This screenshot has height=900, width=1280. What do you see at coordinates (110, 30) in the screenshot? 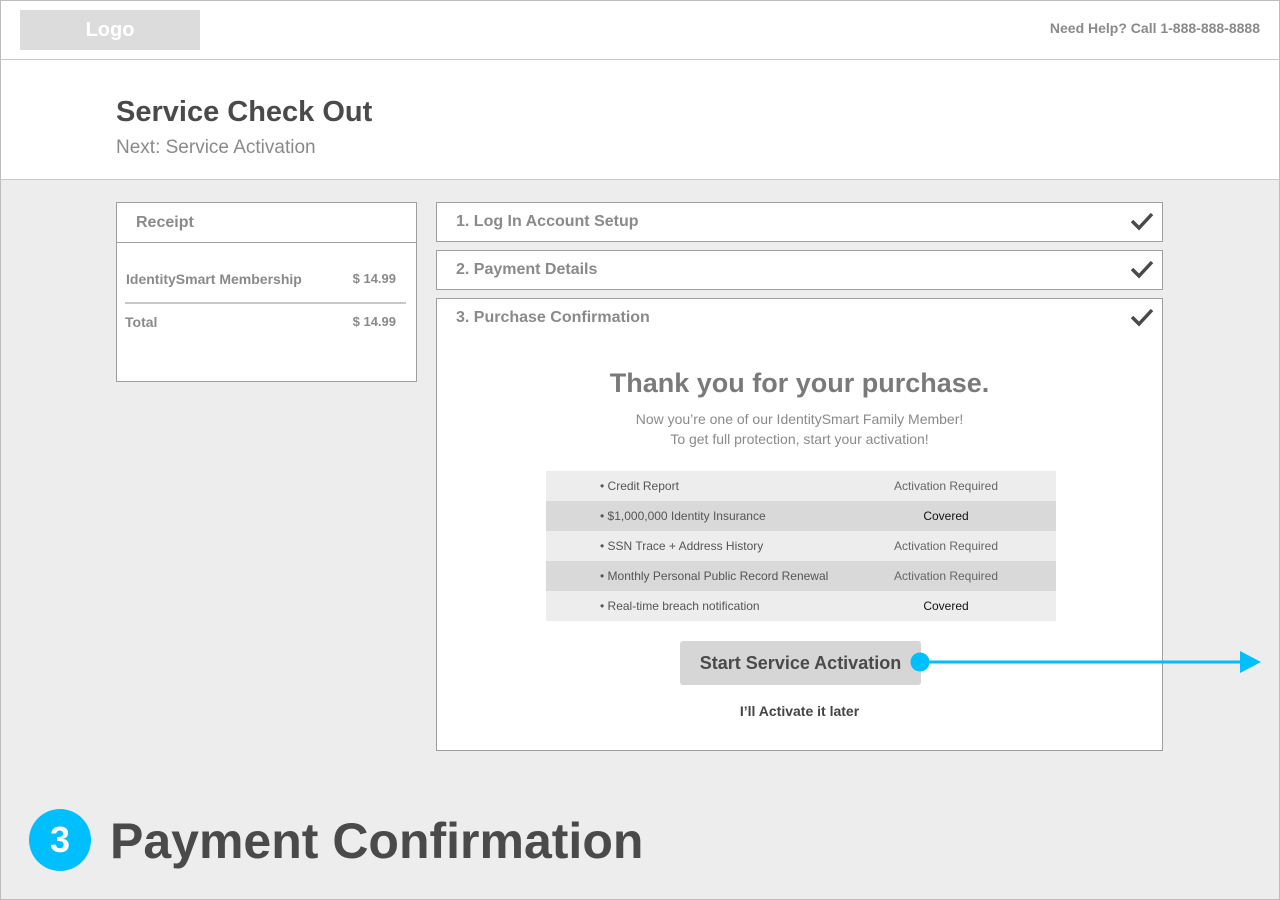
I see `logo: Logo` at bounding box center [110, 30].